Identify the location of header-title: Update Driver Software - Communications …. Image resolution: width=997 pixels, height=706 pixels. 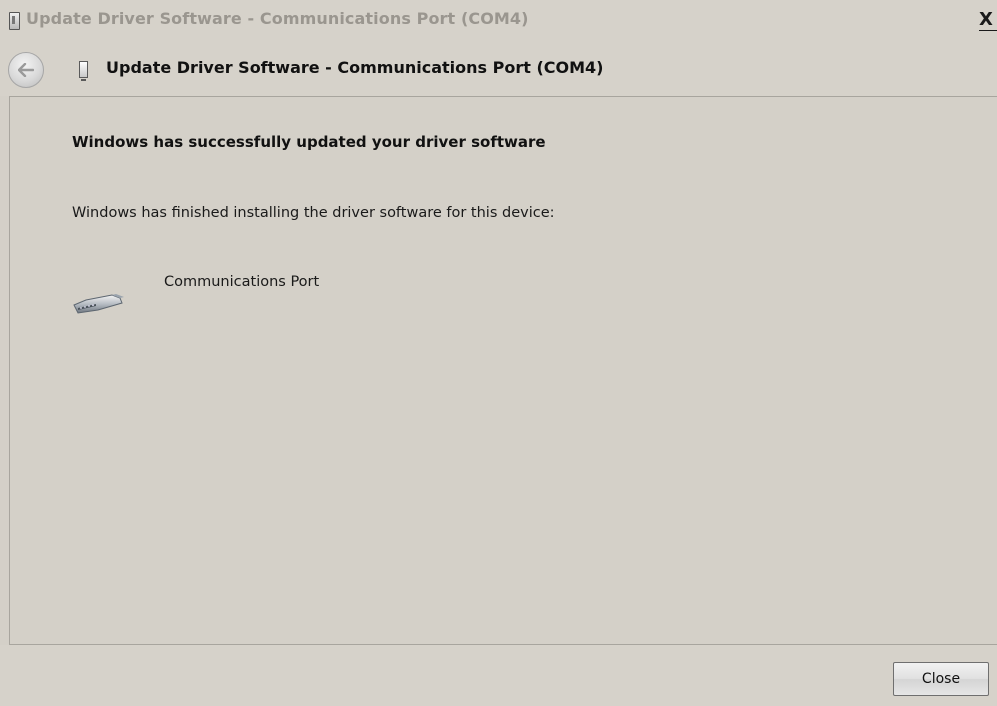
(355, 67).